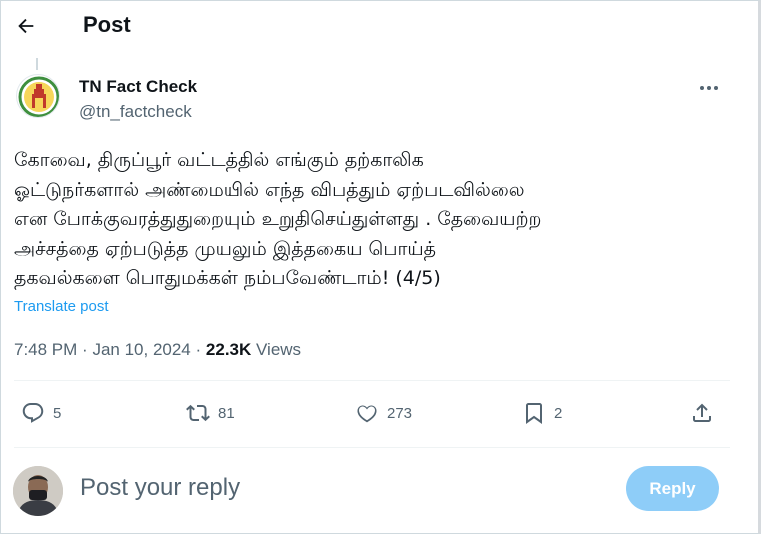 This screenshot has width=761, height=534. I want to click on author-avatar, so click(38, 96).